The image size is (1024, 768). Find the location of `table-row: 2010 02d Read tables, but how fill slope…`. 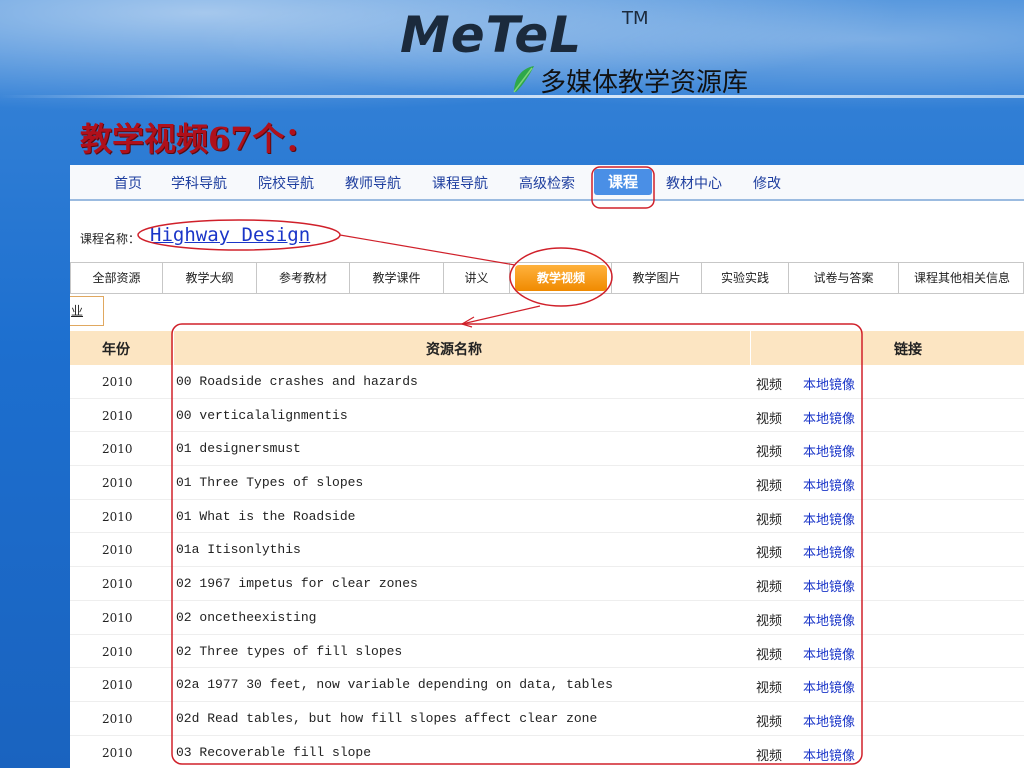

table-row: 2010 02d Read tables, but how fill slope… is located at coordinates (547, 719).